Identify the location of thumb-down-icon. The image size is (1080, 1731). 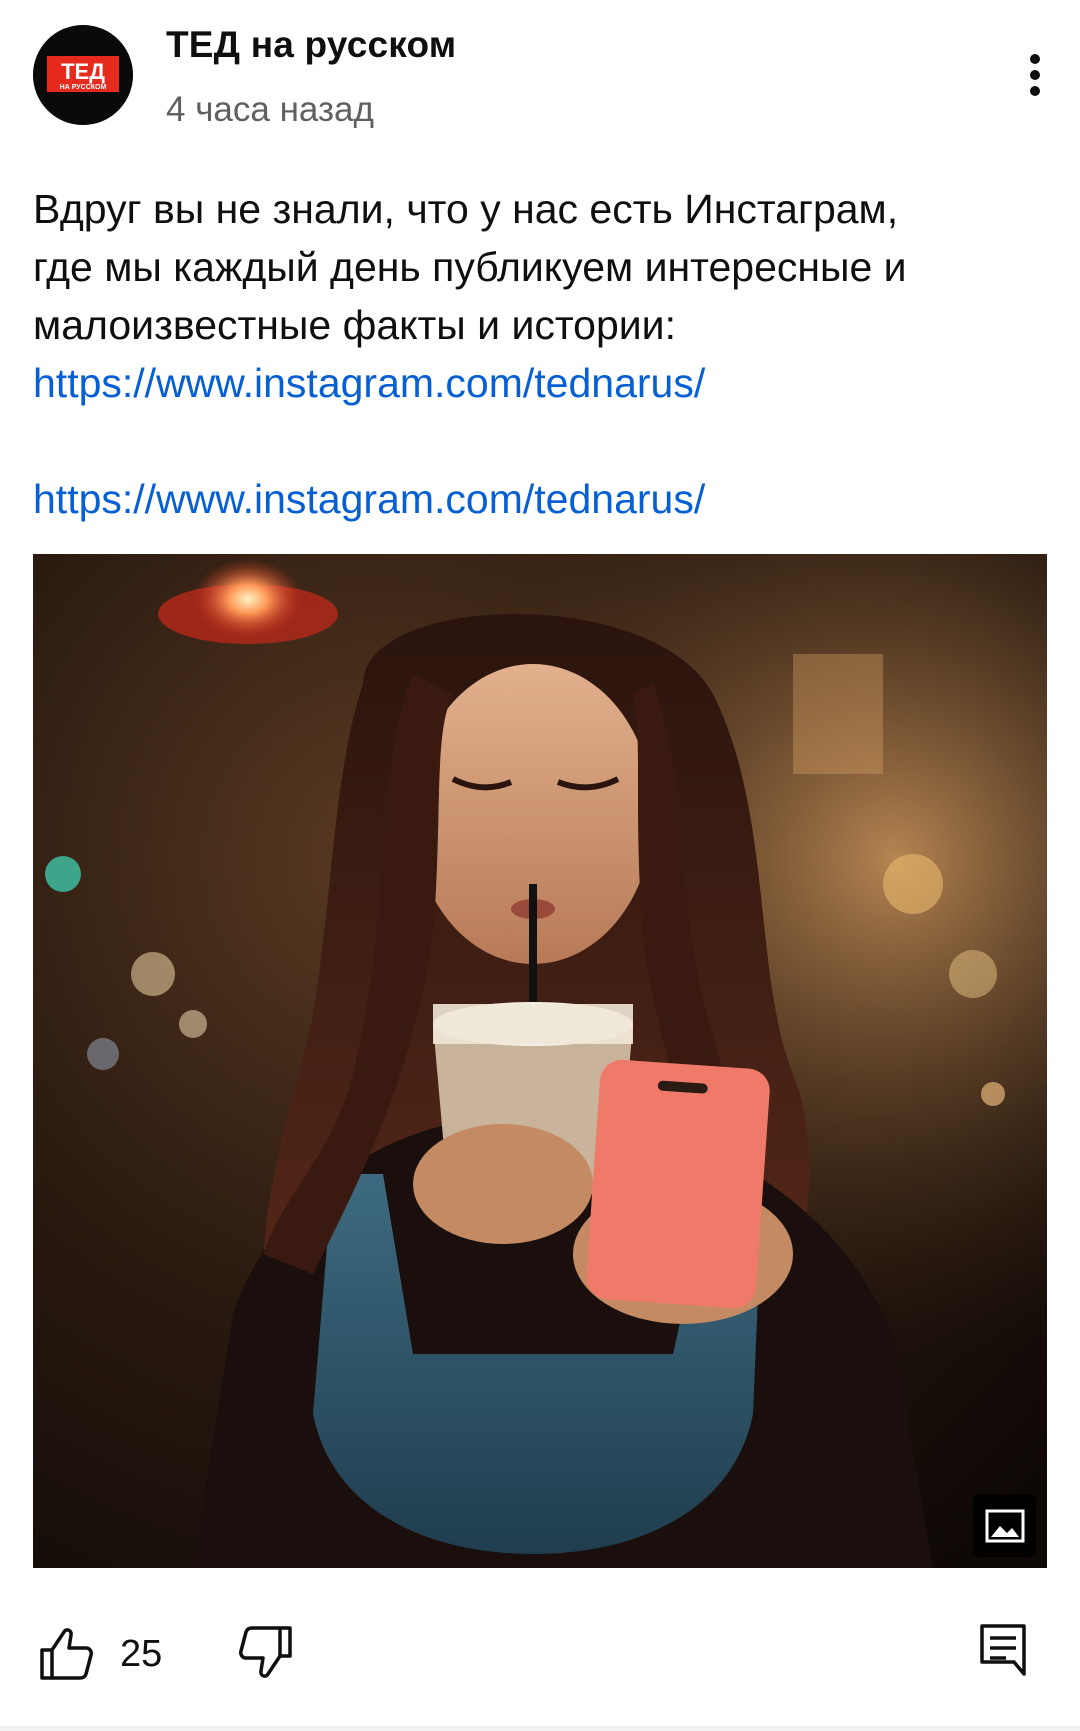
(265, 1652).